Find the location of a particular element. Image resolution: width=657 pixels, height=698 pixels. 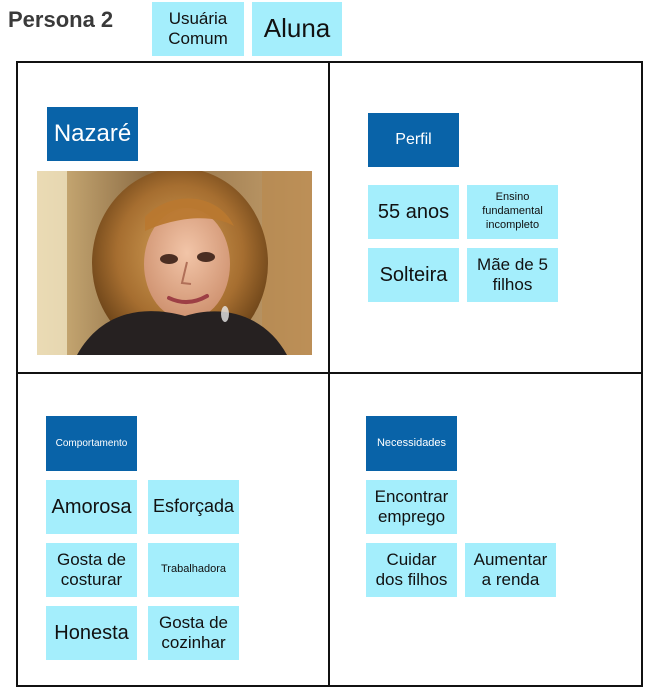

profile-children: Mãe de 5 filhos is located at coordinates (512, 275).